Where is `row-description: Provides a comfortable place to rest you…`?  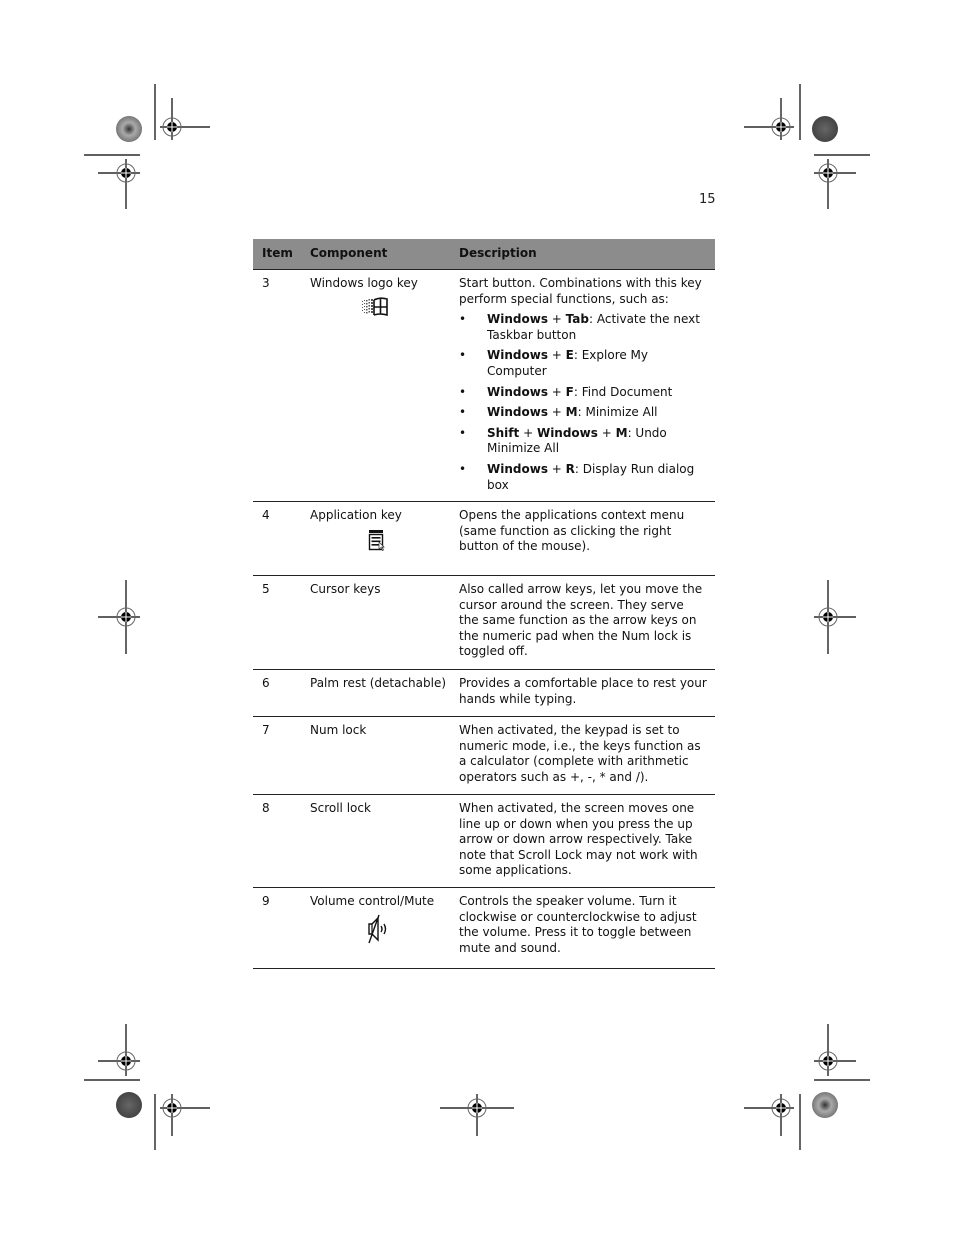
row-description: Provides a comfortable place to rest you… is located at coordinates (583, 691).